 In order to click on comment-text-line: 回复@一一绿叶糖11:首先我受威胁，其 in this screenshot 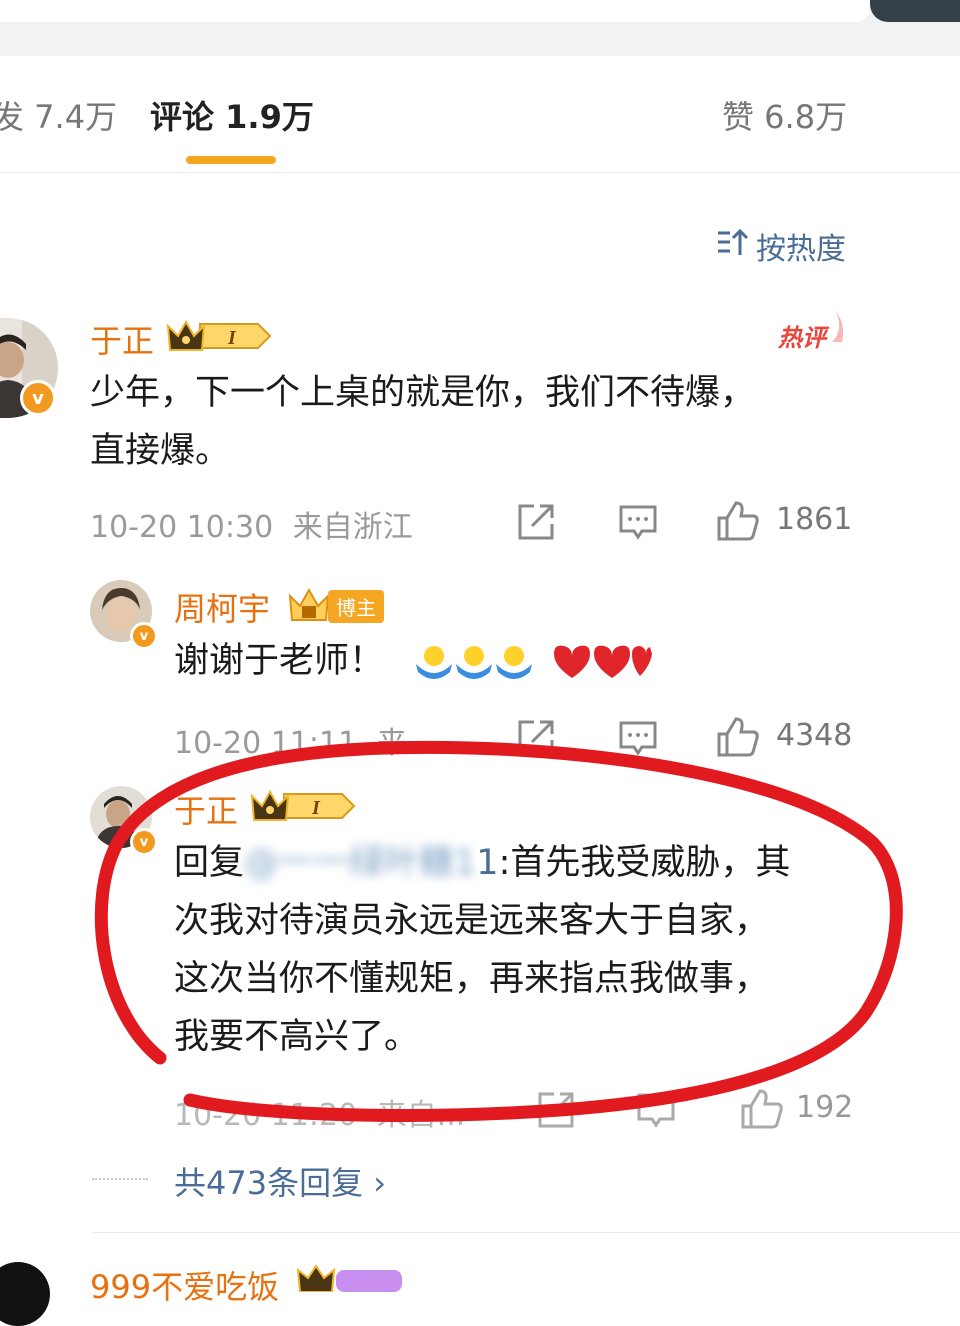, I will do `click(534, 863)`.